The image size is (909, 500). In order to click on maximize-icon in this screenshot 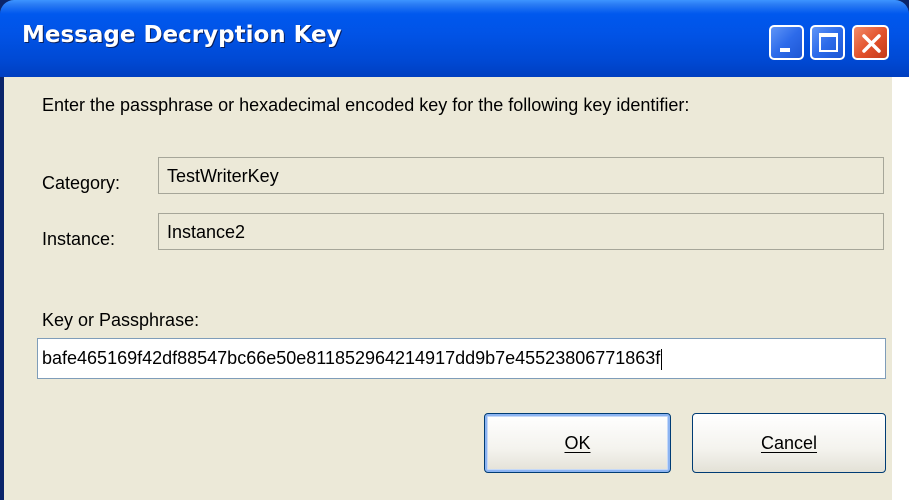, I will do `click(828, 42)`.